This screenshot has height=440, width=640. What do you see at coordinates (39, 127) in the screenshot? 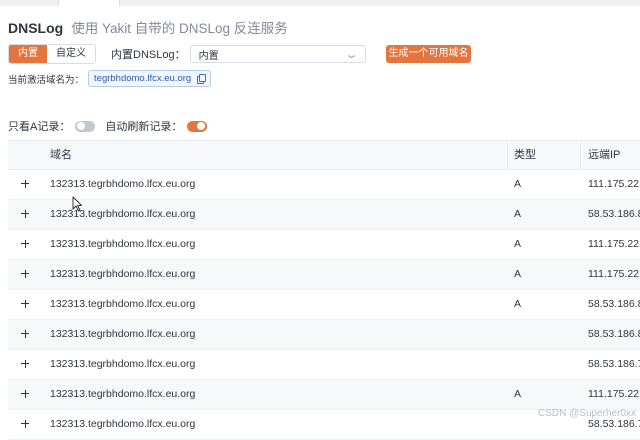
I see `only-a-record-label: 只看A记录：` at bounding box center [39, 127].